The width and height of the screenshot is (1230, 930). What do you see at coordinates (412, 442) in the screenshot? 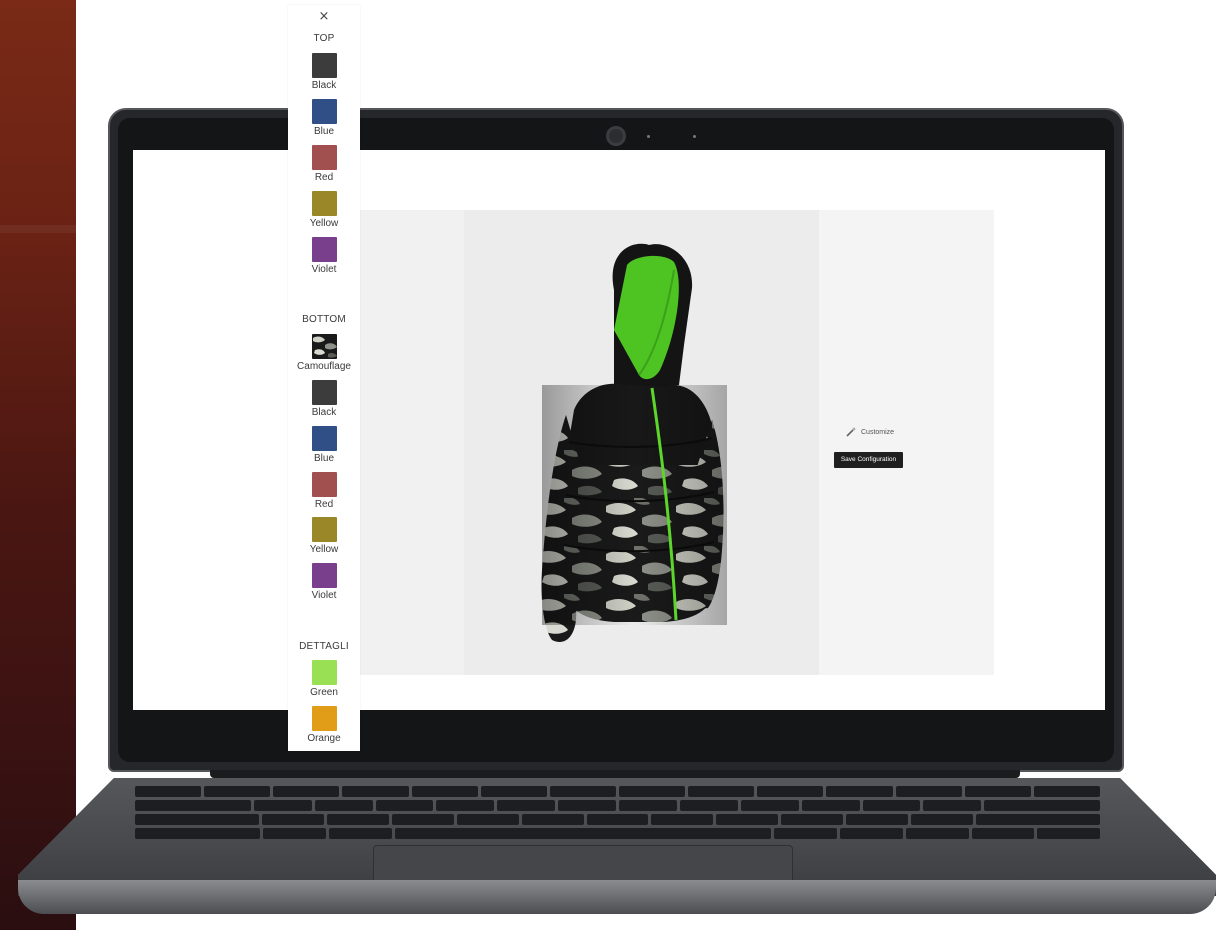
I see `viewer-margin-left` at bounding box center [412, 442].